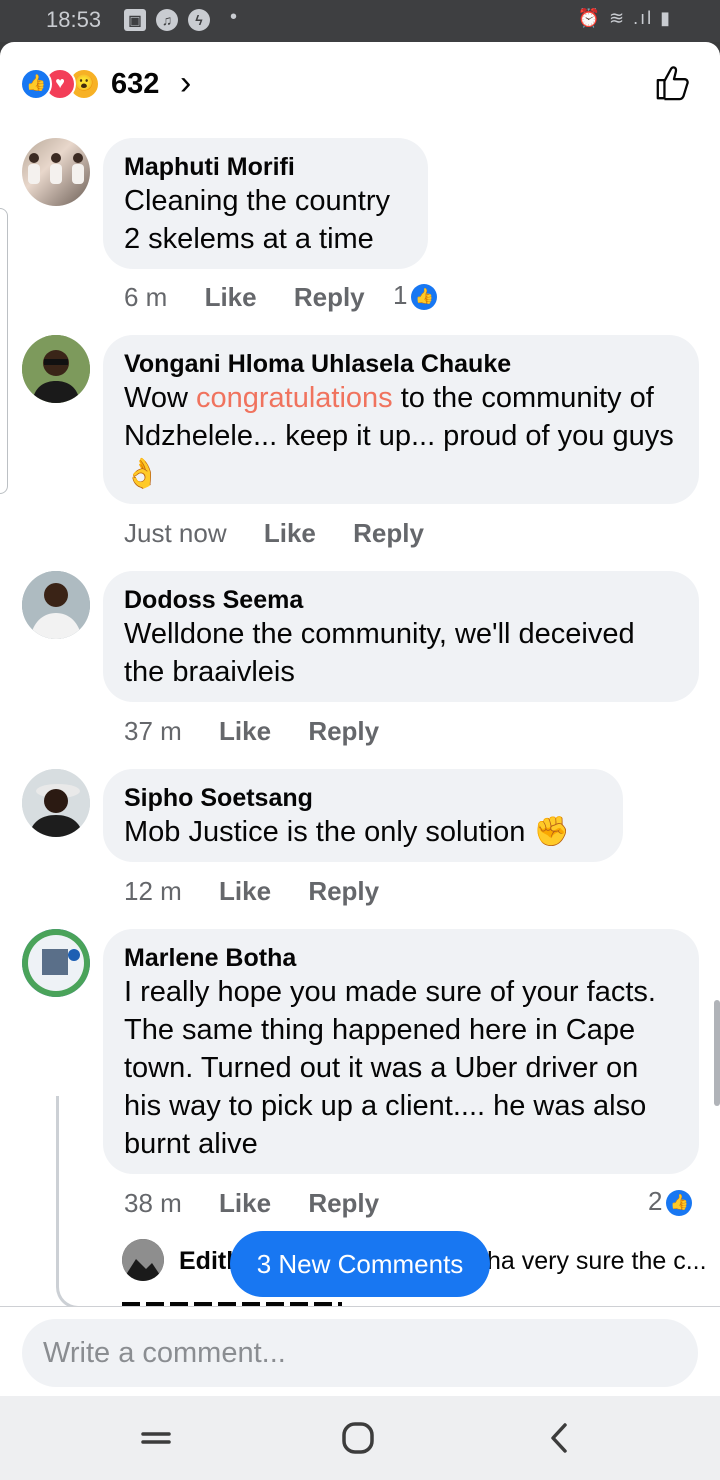 This screenshot has height=1480, width=720. I want to click on chevron-right-icon: ›, so click(186, 83).